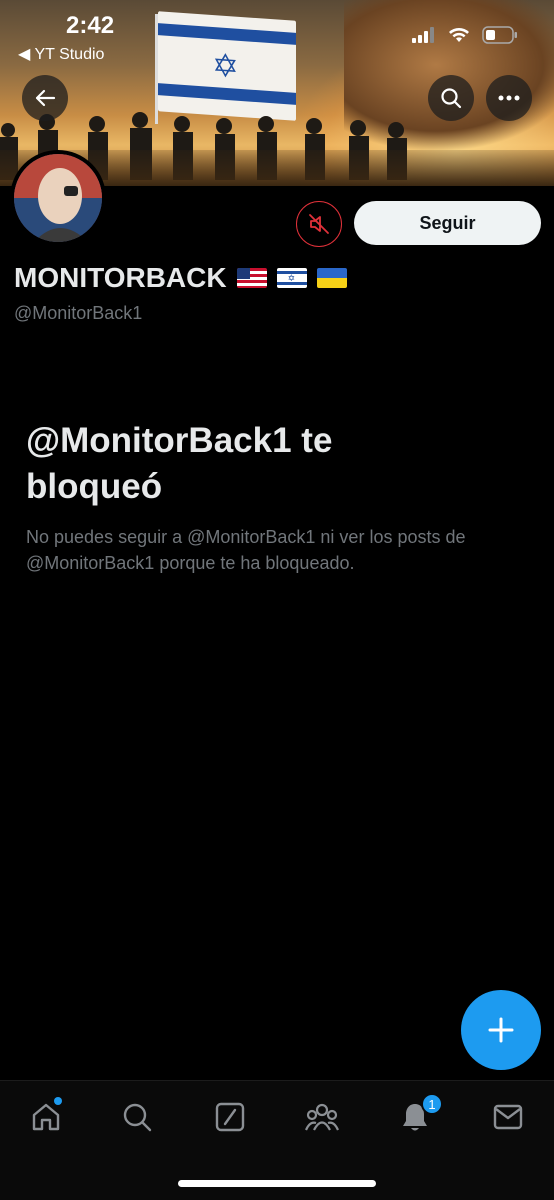 This screenshot has width=554, height=1200. I want to click on arrow-left-icon, so click(45, 98).